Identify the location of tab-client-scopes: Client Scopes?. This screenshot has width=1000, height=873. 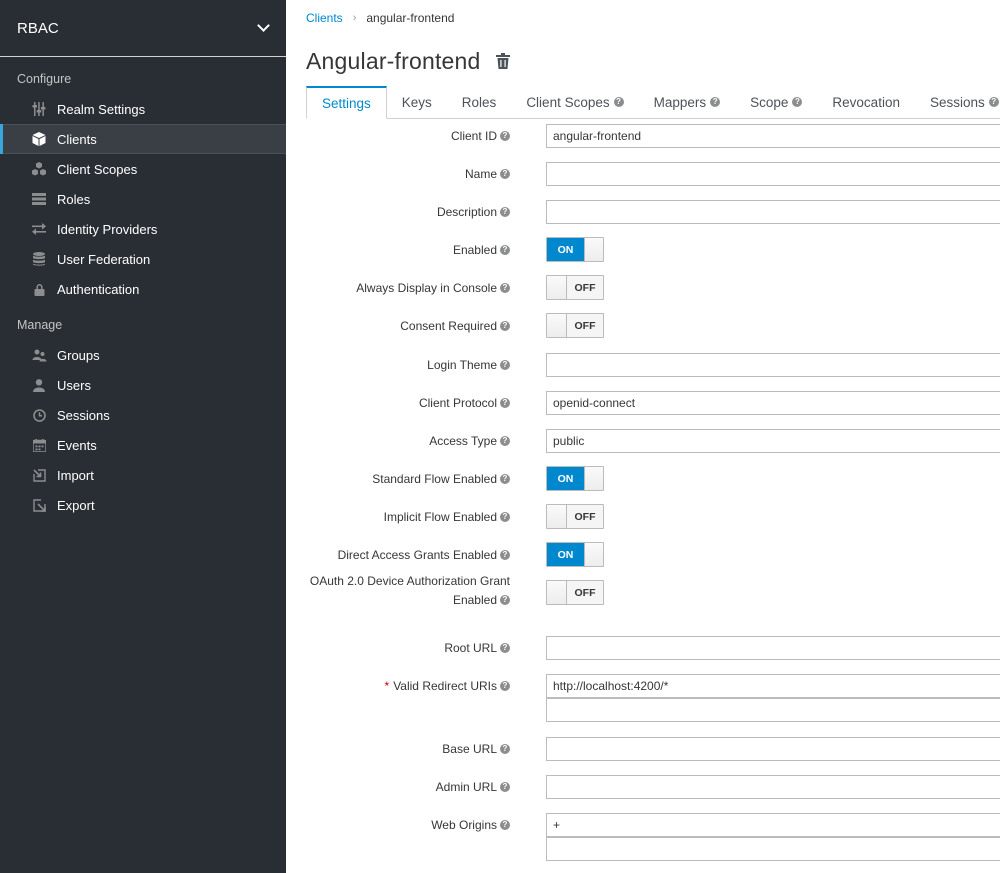
(574, 102).